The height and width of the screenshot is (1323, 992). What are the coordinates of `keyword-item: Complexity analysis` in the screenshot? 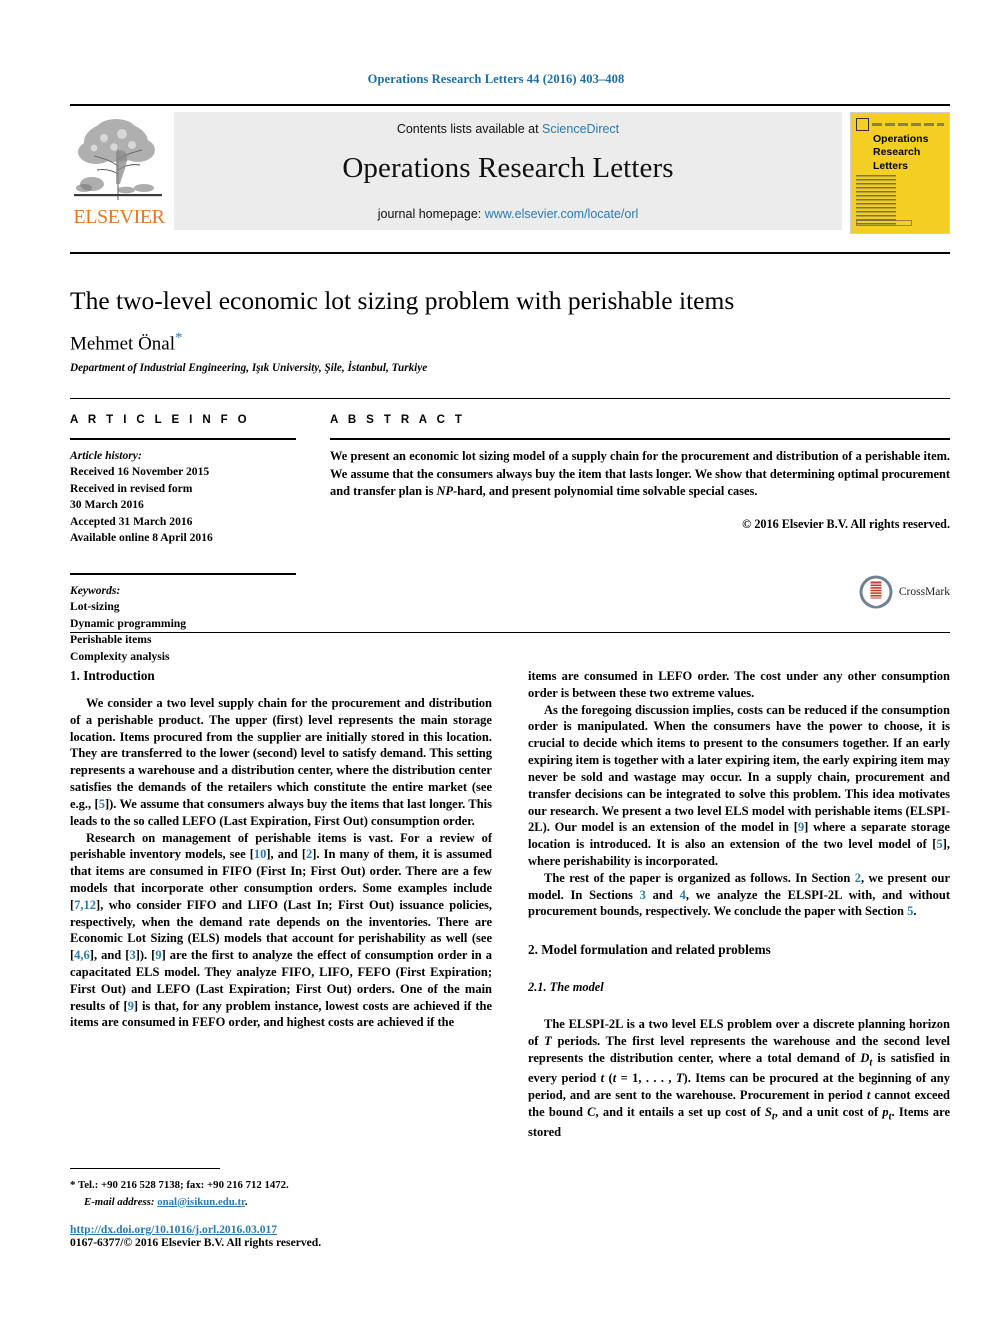 It's located at (120, 656).